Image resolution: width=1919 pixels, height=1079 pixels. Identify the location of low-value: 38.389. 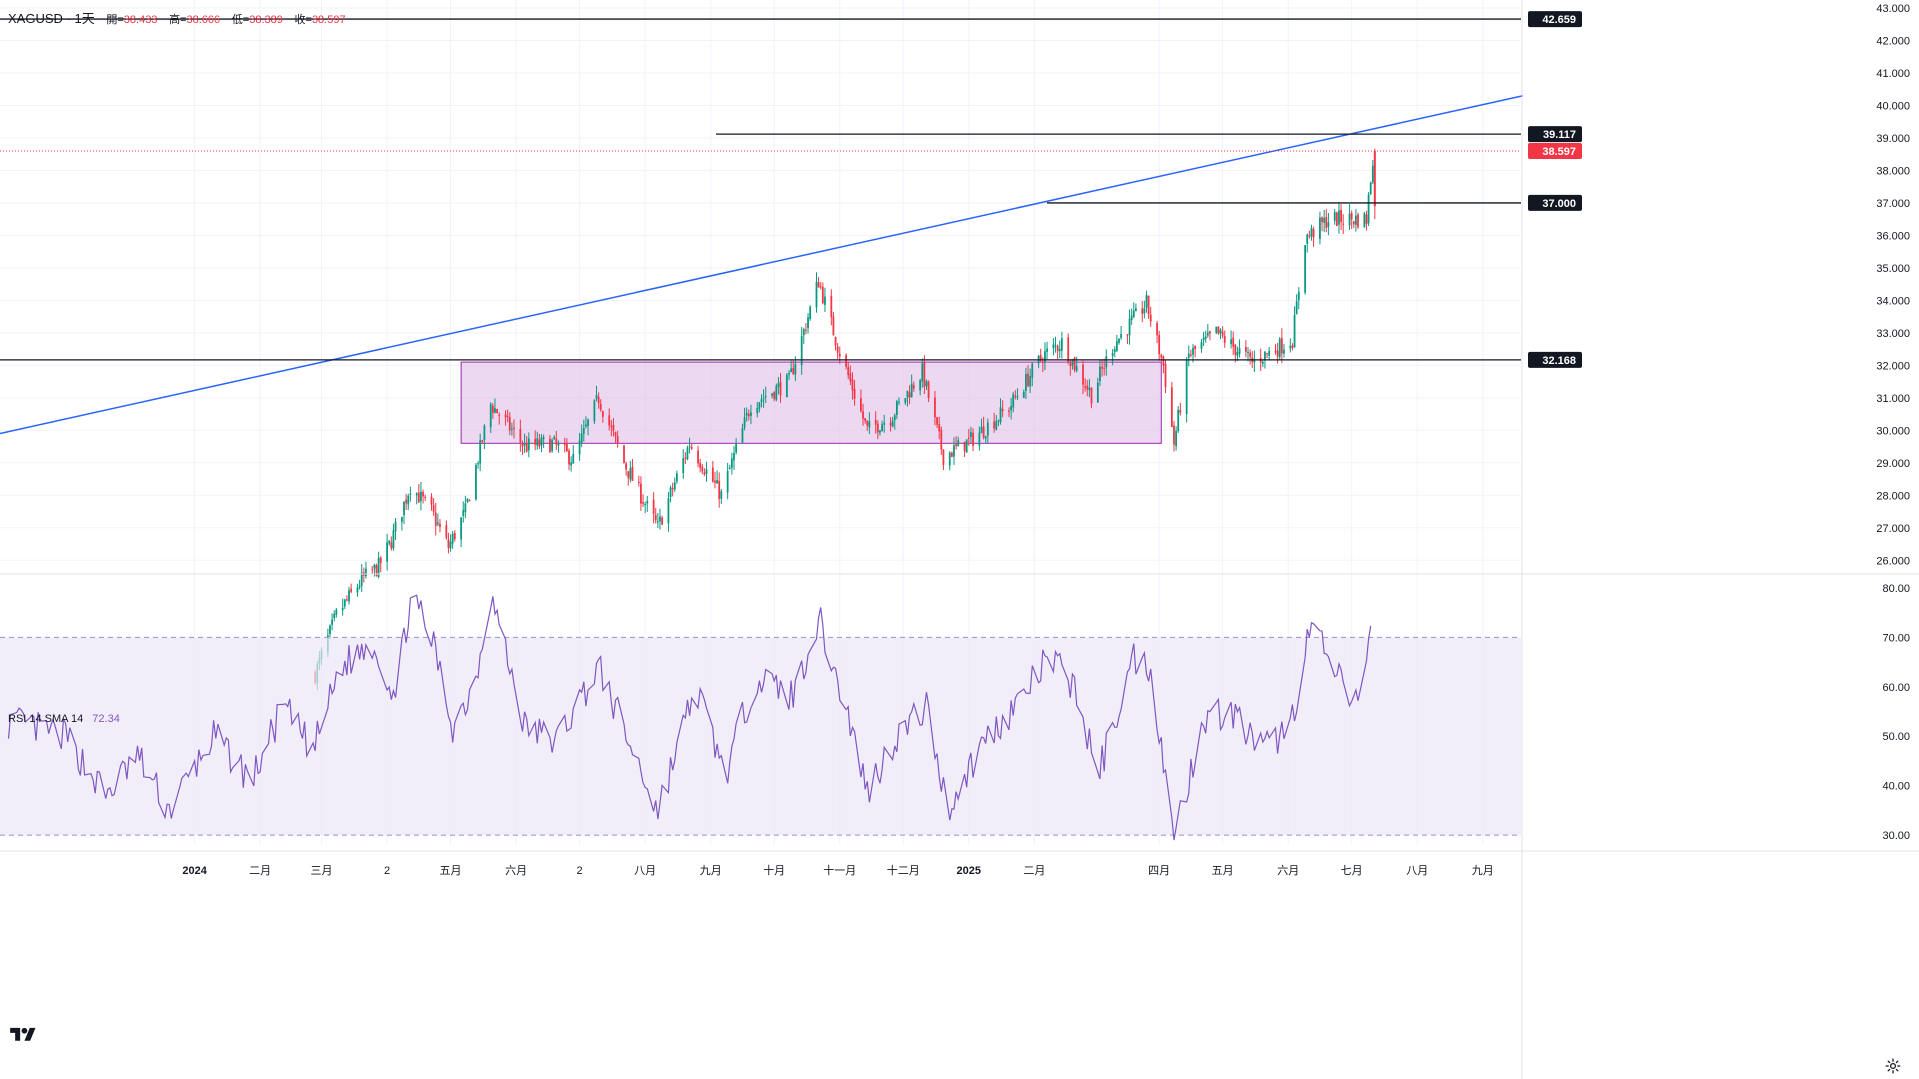
(266, 20).